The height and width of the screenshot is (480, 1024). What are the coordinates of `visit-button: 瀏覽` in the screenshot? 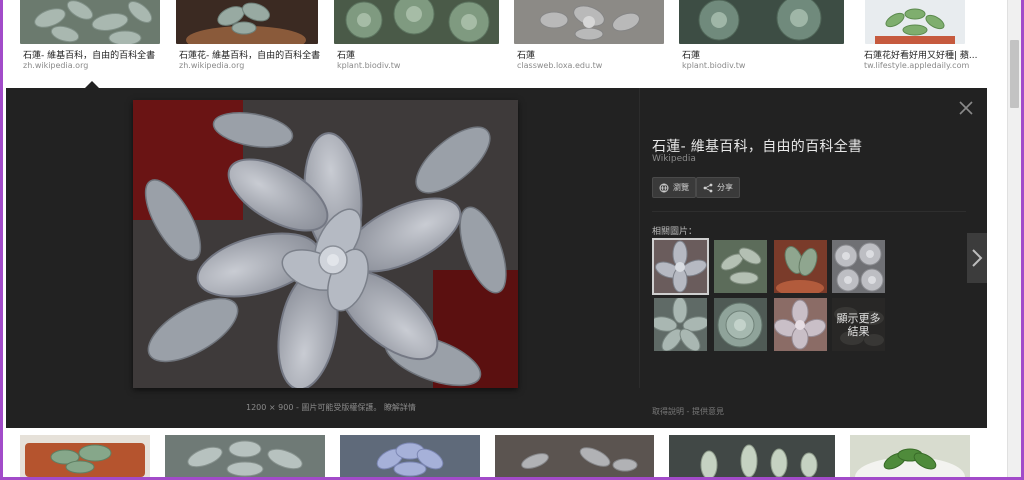 It's located at (674, 187).